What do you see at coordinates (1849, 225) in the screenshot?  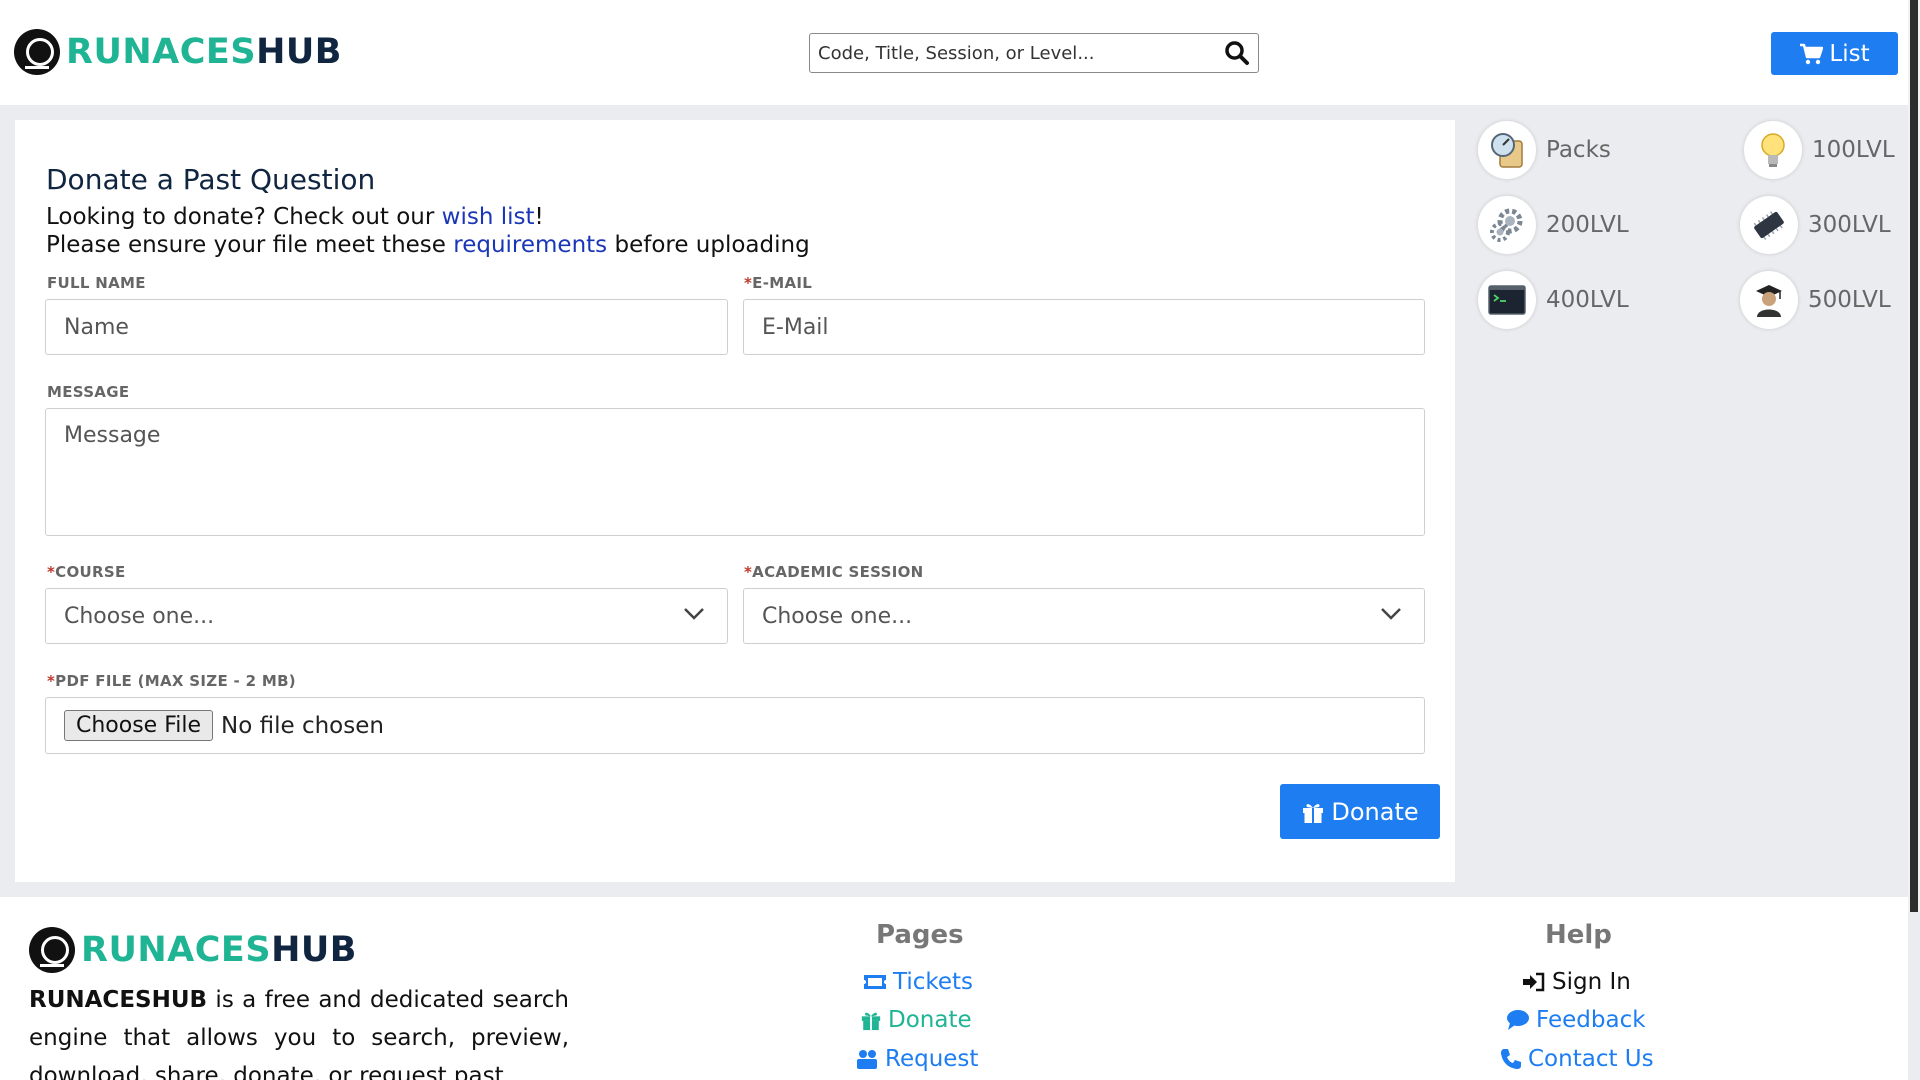 I see `sidebar-item-label: 300LVL` at bounding box center [1849, 225].